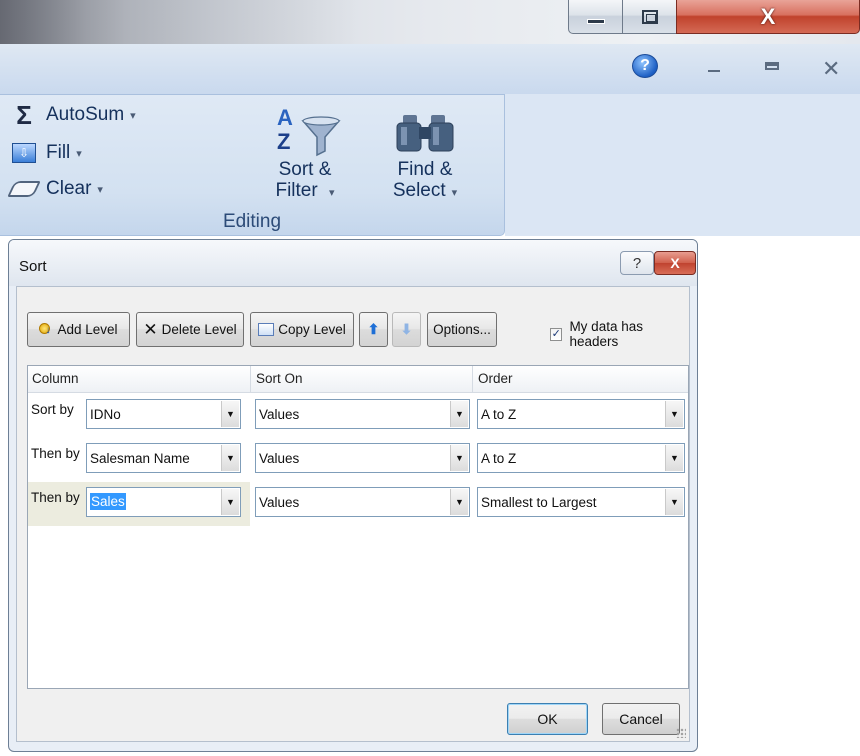 The width and height of the screenshot is (860, 756). I want to click on column-select: IDNo ▼, so click(163, 414).